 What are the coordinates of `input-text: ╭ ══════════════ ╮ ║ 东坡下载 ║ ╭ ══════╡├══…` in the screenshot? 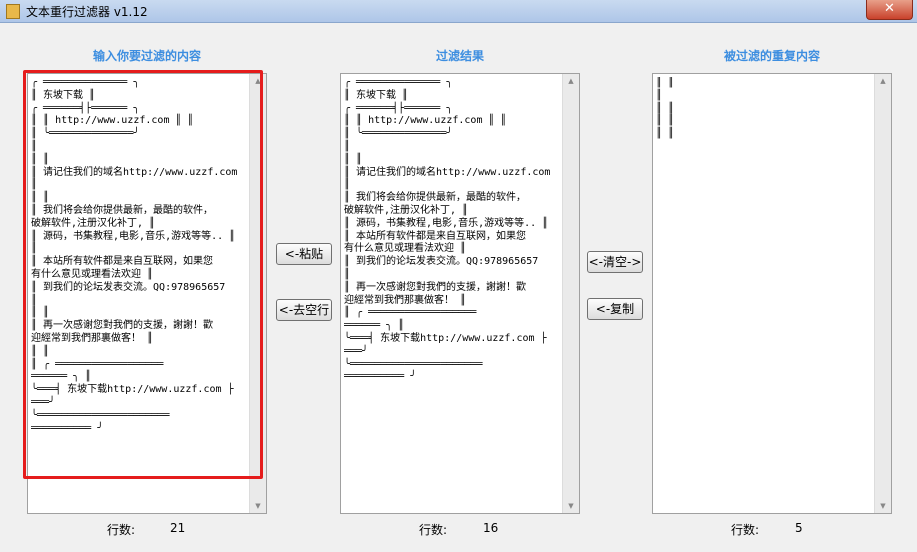 It's located at (134, 255).